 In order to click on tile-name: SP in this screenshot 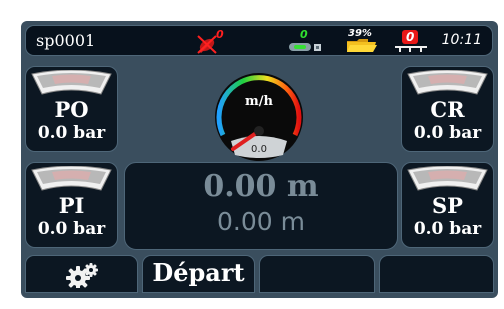, I will do `click(447, 205)`.